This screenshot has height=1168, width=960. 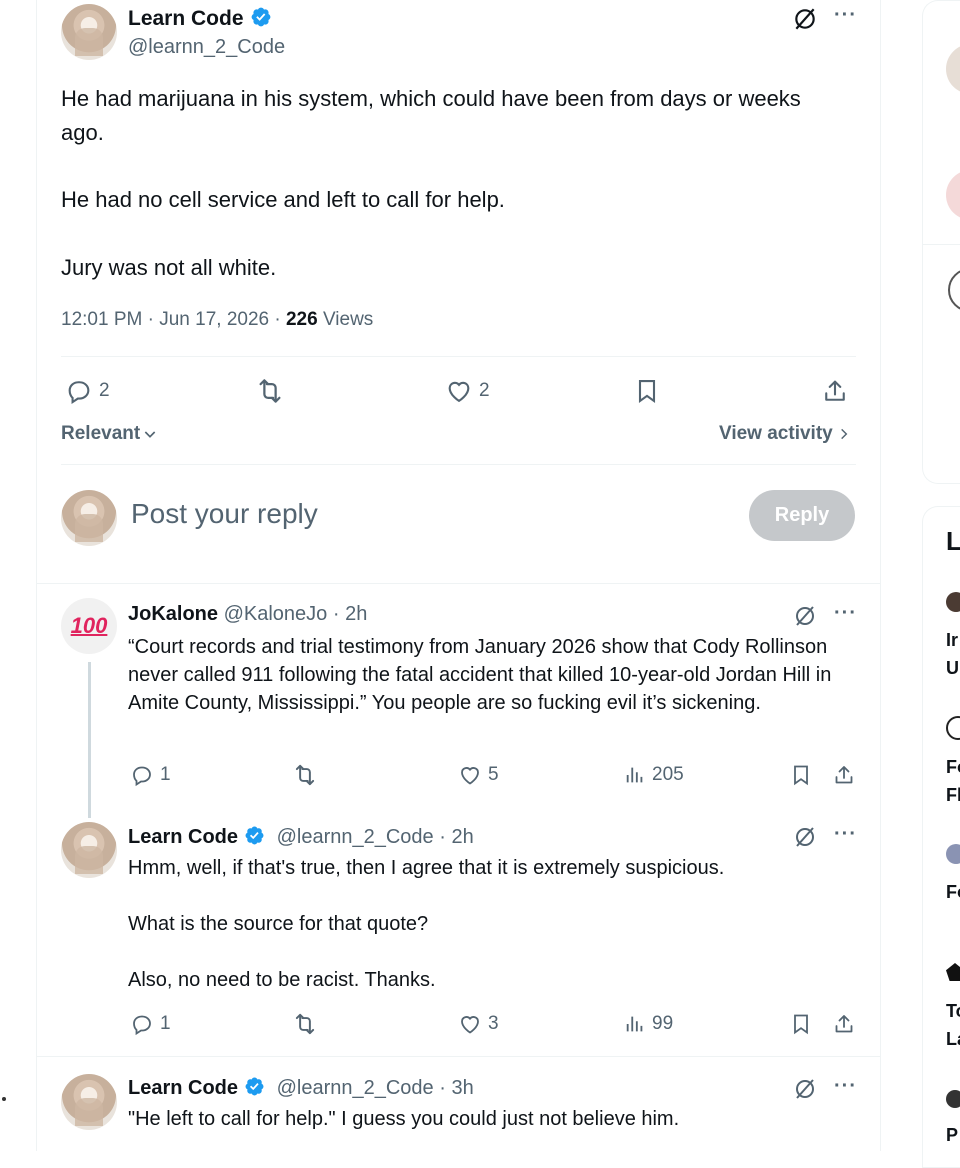 What do you see at coordinates (953, 795) in the screenshot?
I see `sidebar-text: Fl` at bounding box center [953, 795].